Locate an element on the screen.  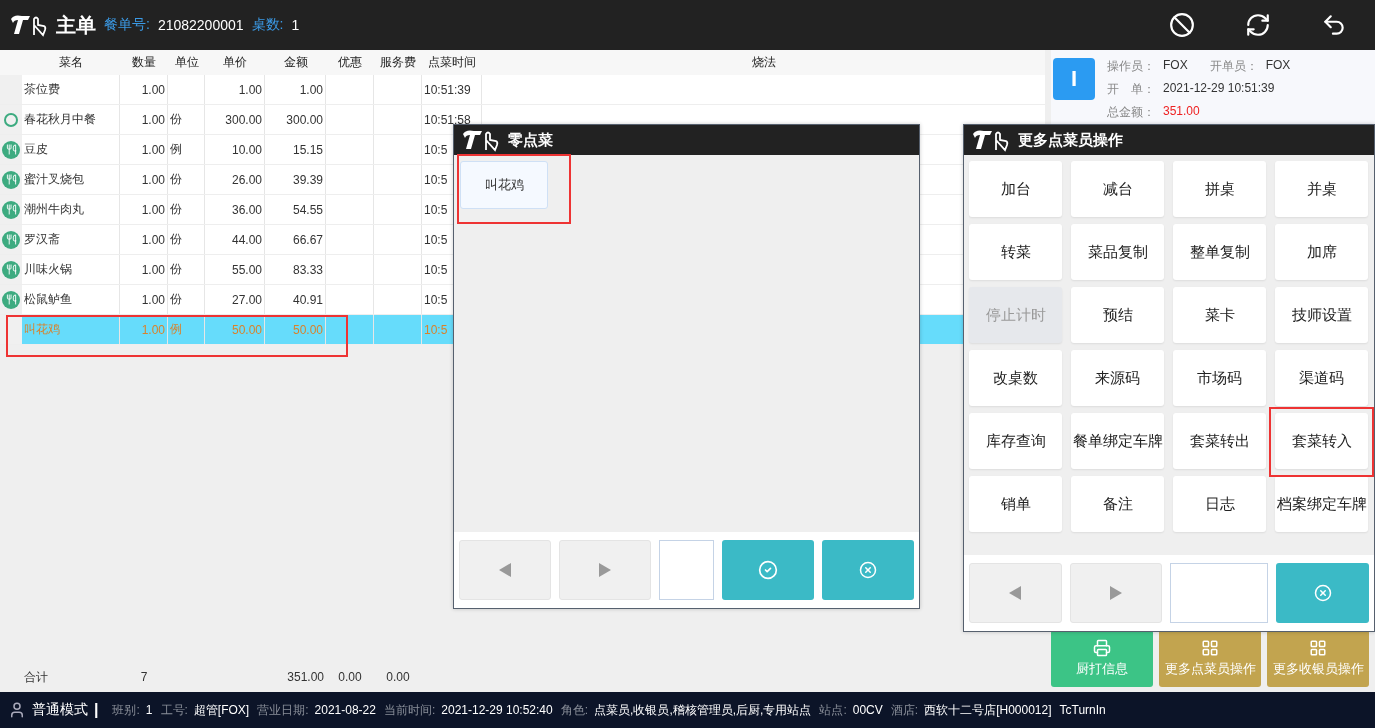
total-discount: 0.00 is located at coordinates (350, 677).